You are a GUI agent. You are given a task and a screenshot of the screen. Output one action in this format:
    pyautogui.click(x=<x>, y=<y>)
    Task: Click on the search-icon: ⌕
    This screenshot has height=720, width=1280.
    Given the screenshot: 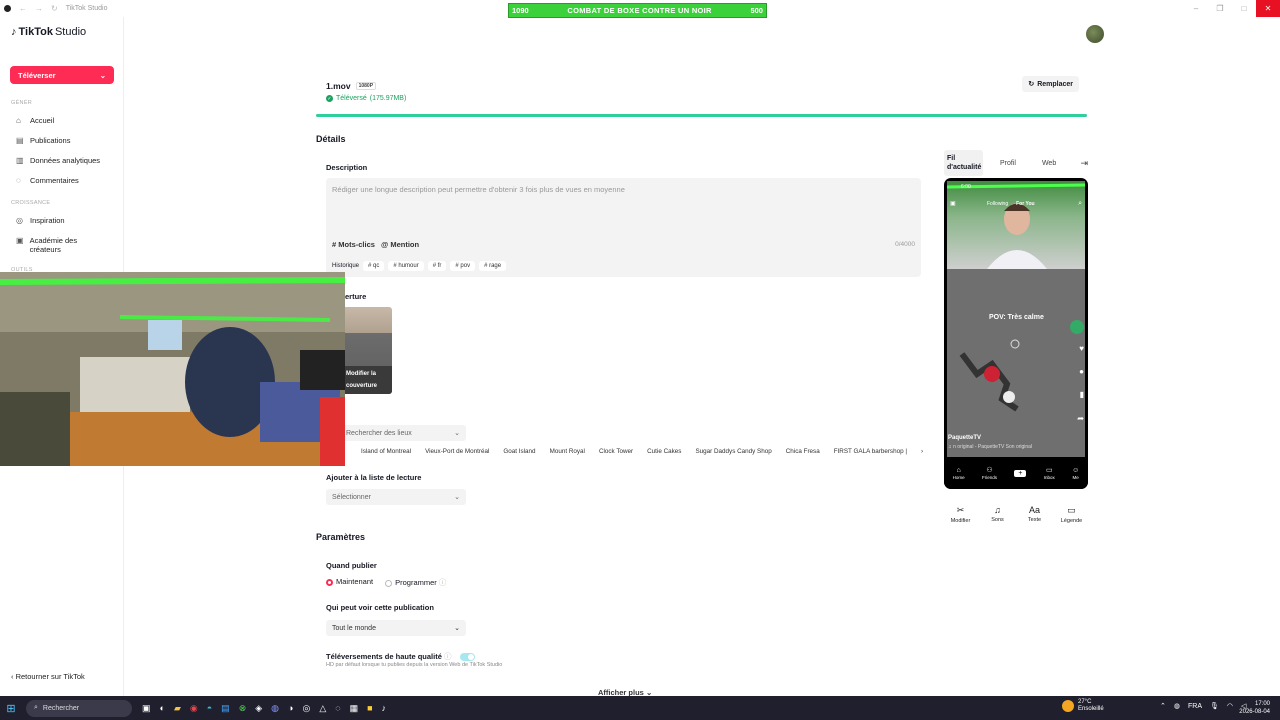 What is the action you would take?
    pyautogui.click(x=36, y=707)
    